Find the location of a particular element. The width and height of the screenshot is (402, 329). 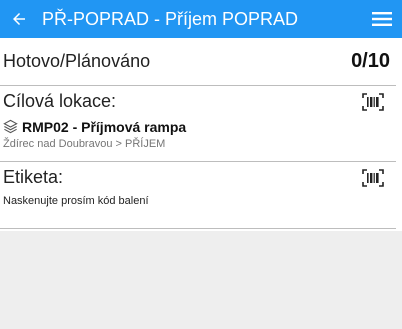

progress-label: Hotovo/Plánováno is located at coordinates (77, 61).